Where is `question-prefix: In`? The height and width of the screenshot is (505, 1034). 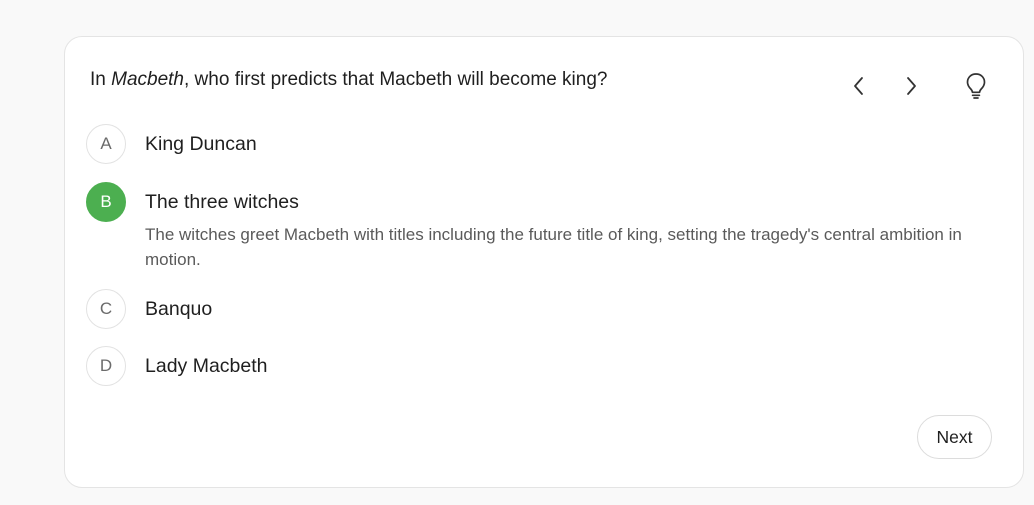 question-prefix: In is located at coordinates (101, 79).